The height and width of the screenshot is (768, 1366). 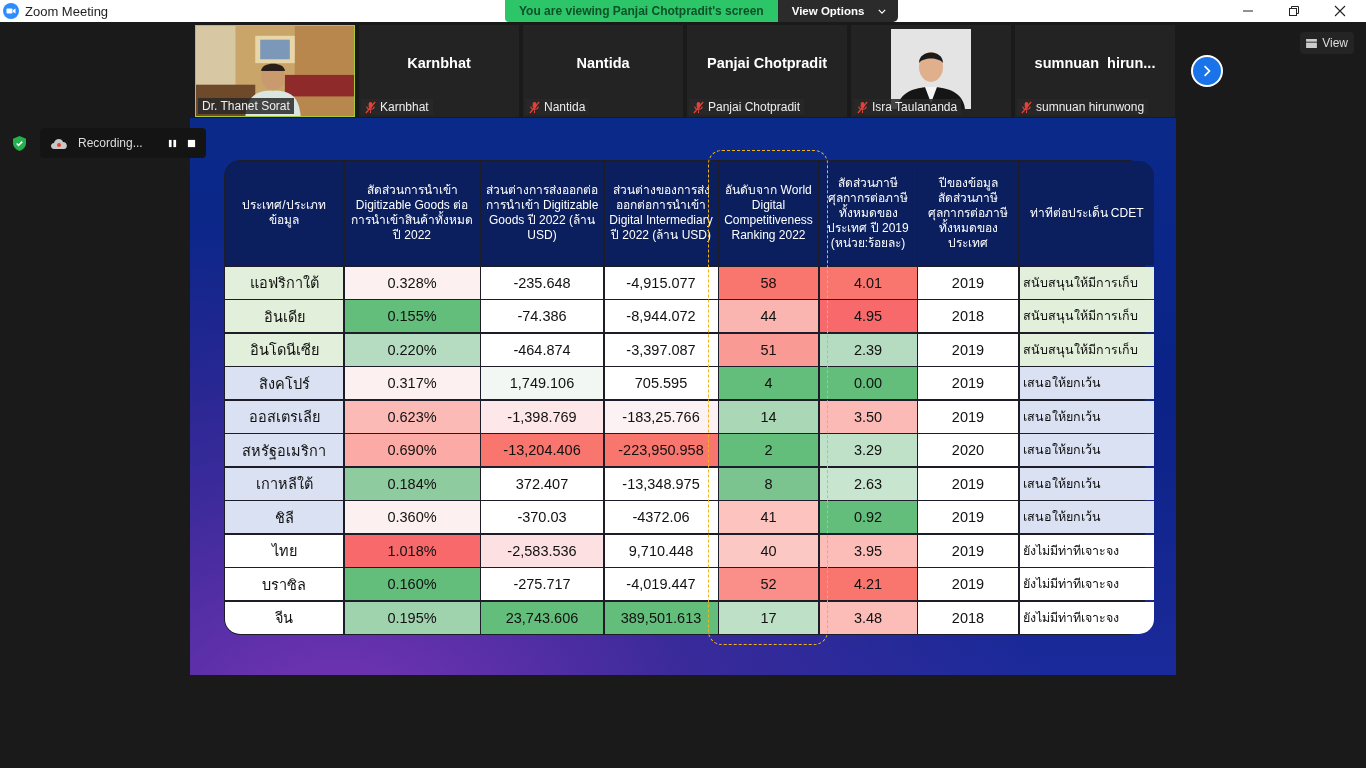 I want to click on table-cell: 4, so click(x=768, y=383).